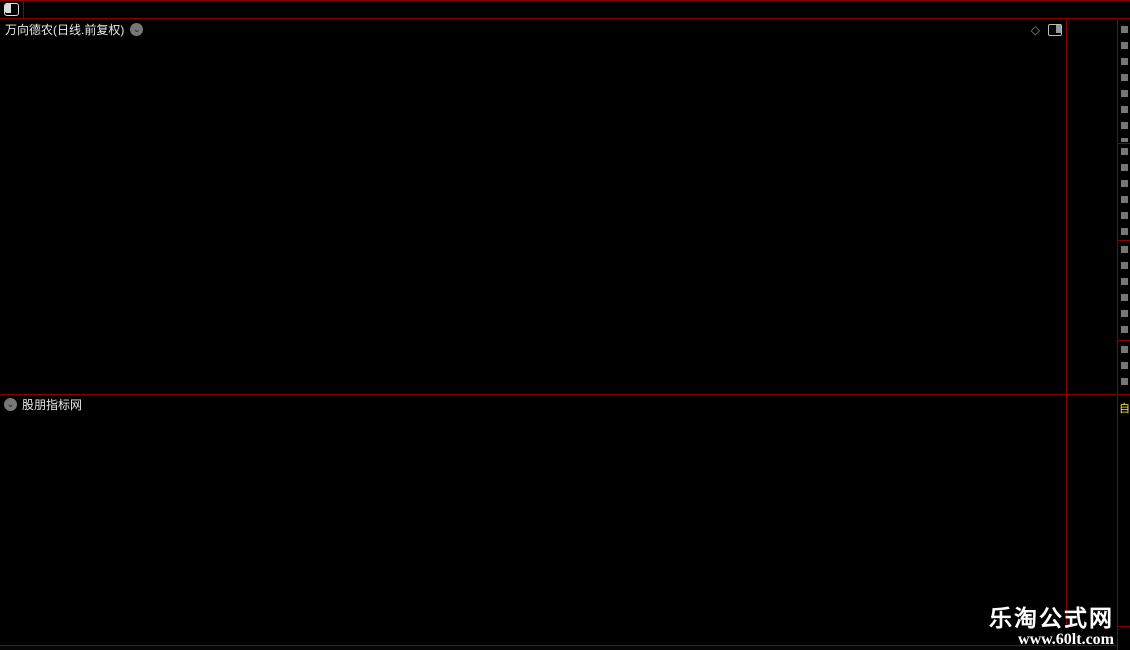  What do you see at coordinates (1124, 409) in the screenshot?
I see `strip-section-char: 自` at bounding box center [1124, 409].